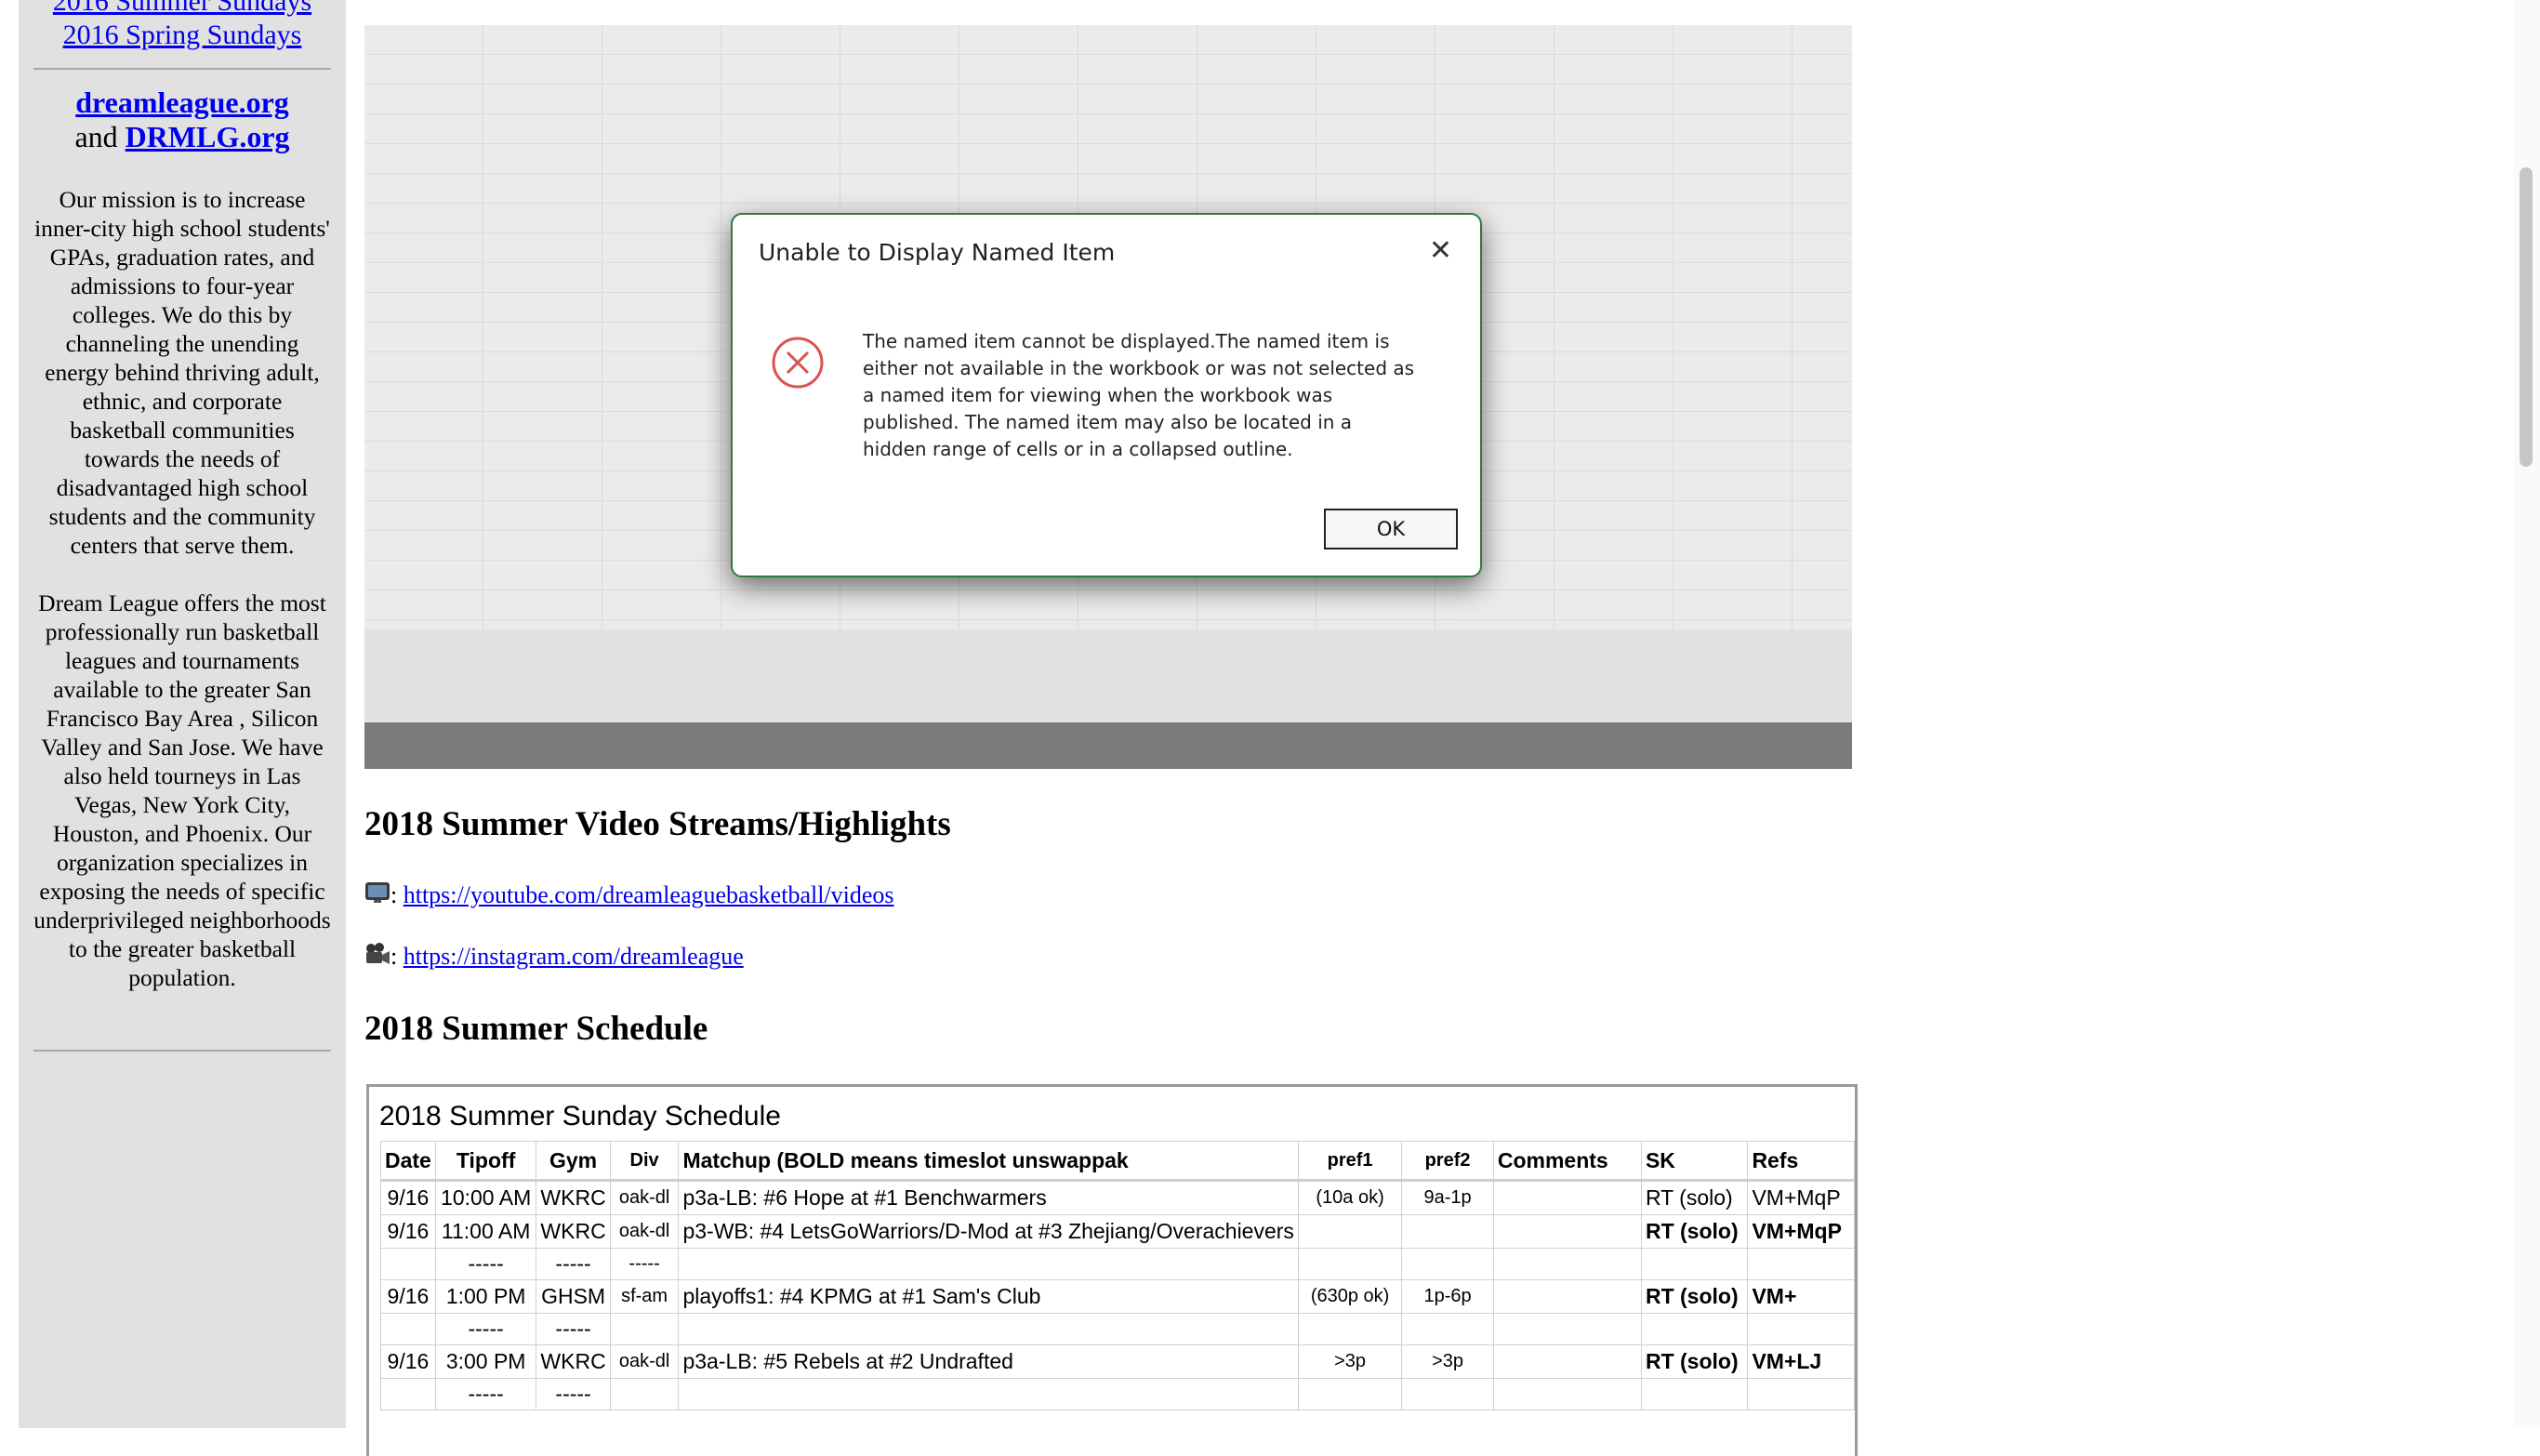 The width and height of the screenshot is (2540, 1456). I want to click on cell-matchup: p3a-LB: #6 Hope at #1 Benchwarmers, so click(988, 1197).